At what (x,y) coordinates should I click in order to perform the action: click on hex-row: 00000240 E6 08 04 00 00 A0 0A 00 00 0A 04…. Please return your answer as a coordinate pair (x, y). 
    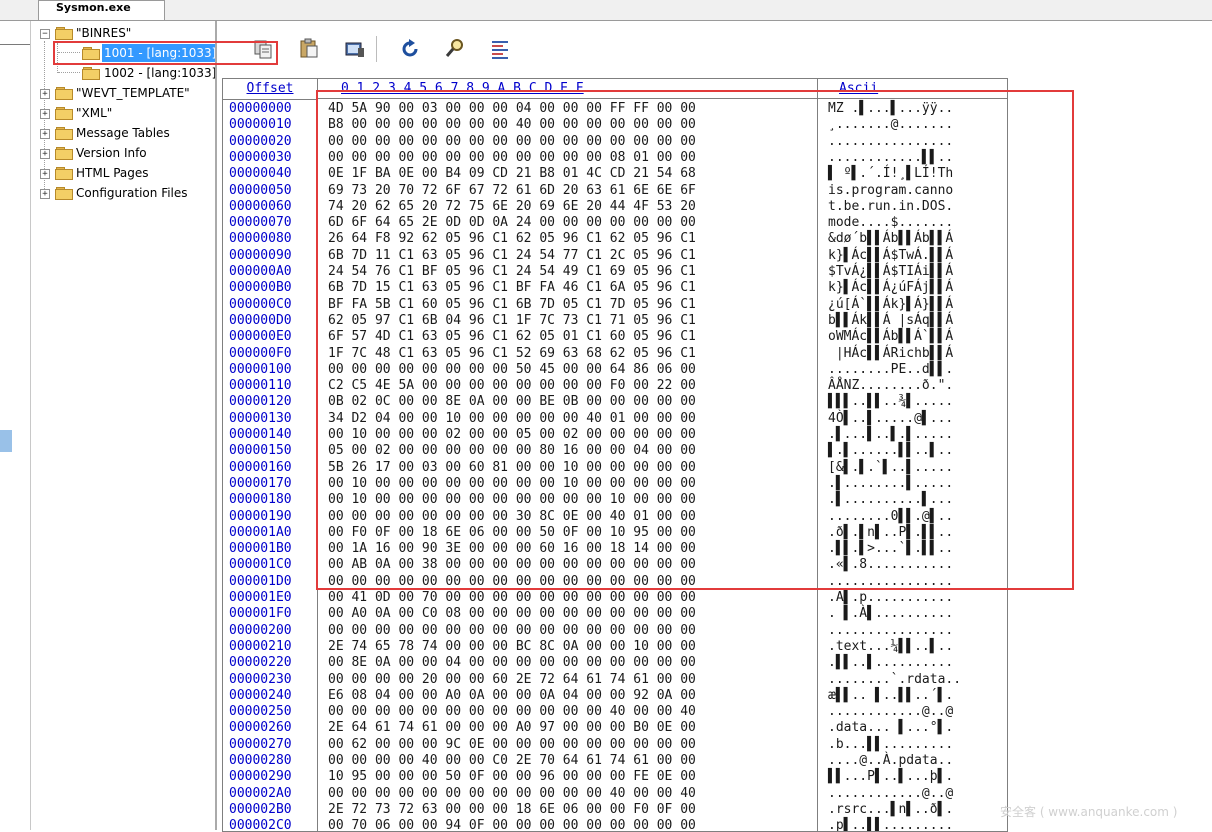
    Looking at the image, I should click on (615, 696).